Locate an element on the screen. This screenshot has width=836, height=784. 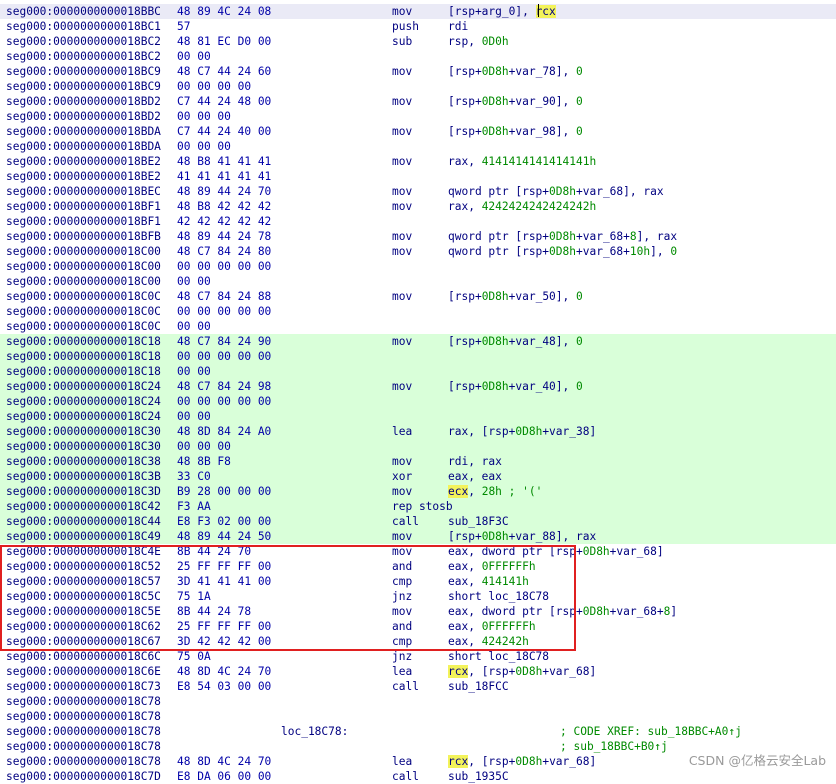
listing-line: seg000:0000000000018C00 00 00 00 00 00 is located at coordinates (418, 266).